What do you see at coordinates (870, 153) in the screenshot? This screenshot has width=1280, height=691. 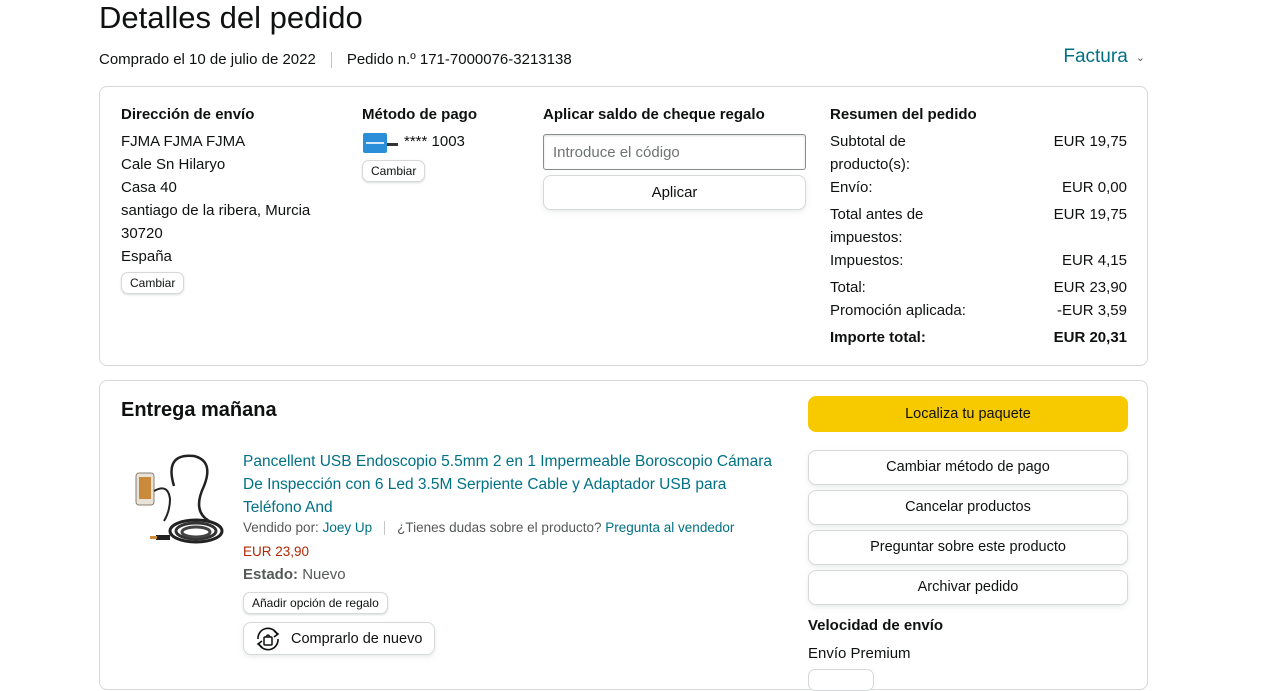 I see `summary-label: Subtotal de producto(s):` at bounding box center [870, 153].